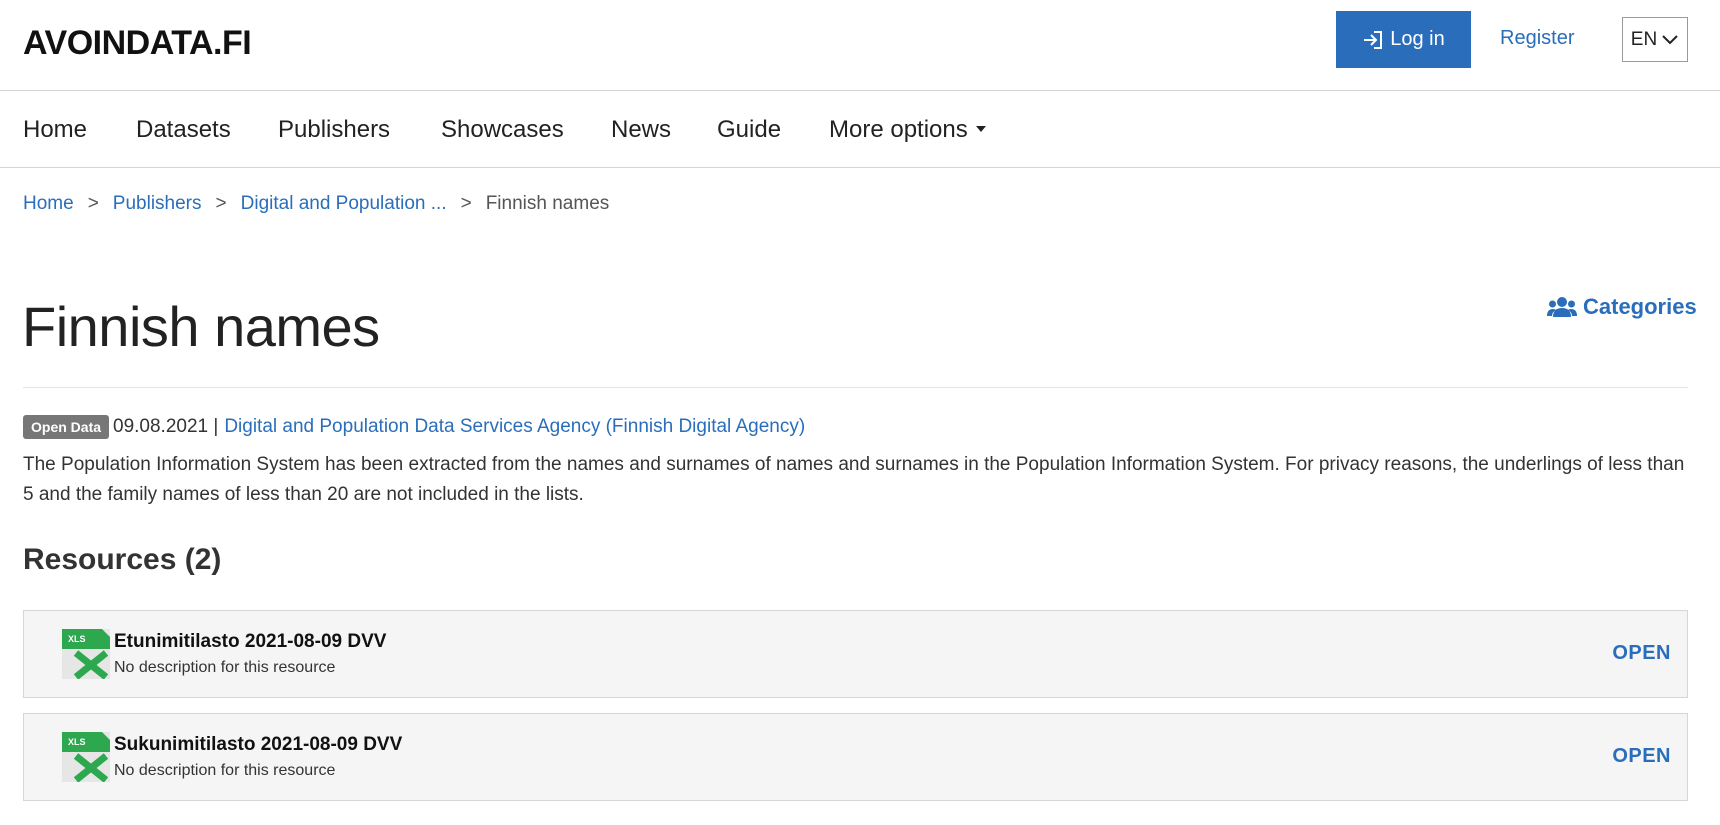 This screenshot has width=1720, height=825. What do you see at coordinates (1644, 39) in the screenshot?
I see `language-value: EN` at bounding box center [1644, 39].